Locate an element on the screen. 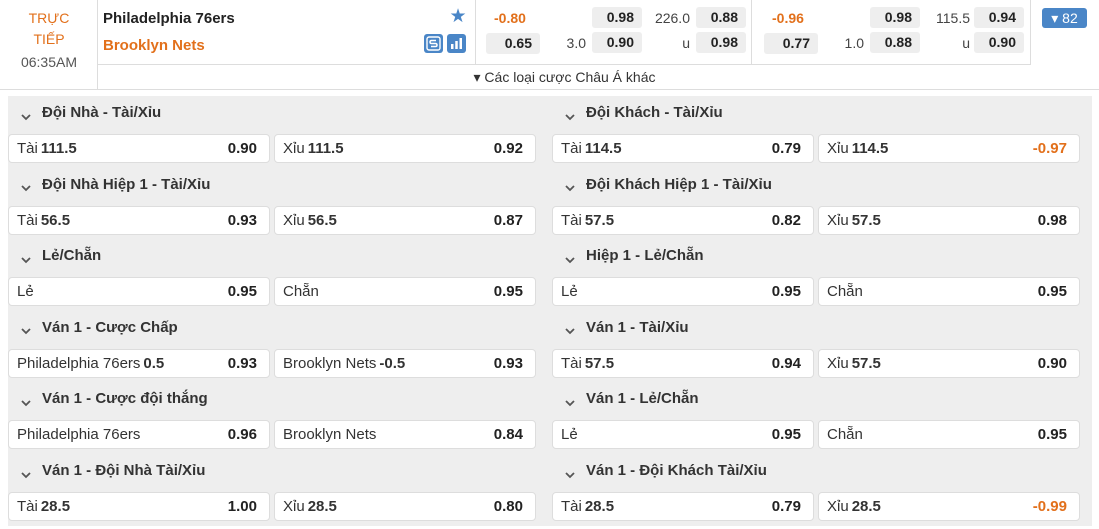 This screenshot has height=529, width=1099. ht-hdp-away-odds: 0.88 is located at coordinates (895, 42).